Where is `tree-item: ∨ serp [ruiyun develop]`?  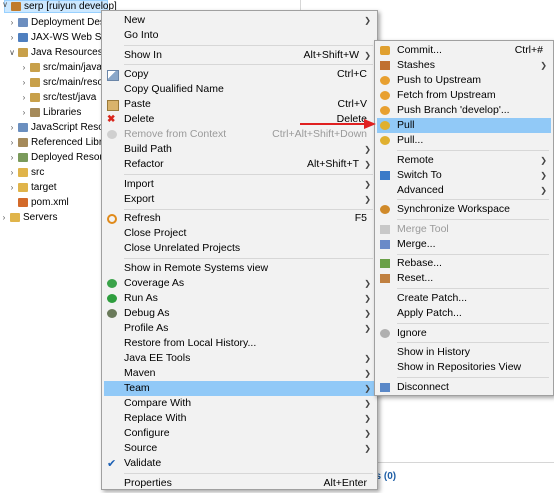
tree-item: ∨ serp [ruiyun develop] is located at coordinates (59, 7).